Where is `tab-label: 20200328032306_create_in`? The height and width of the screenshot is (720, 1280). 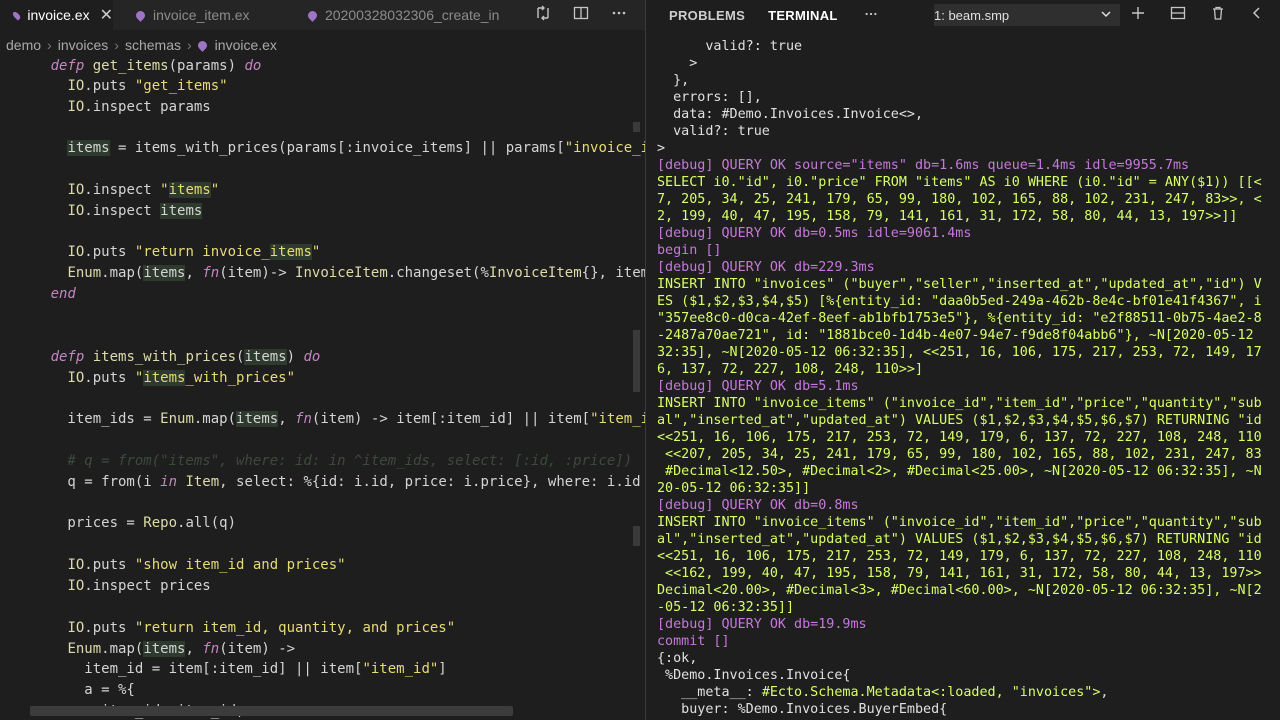 tab-label: 20200328032306_create_in is located at coordinates (412, 15).